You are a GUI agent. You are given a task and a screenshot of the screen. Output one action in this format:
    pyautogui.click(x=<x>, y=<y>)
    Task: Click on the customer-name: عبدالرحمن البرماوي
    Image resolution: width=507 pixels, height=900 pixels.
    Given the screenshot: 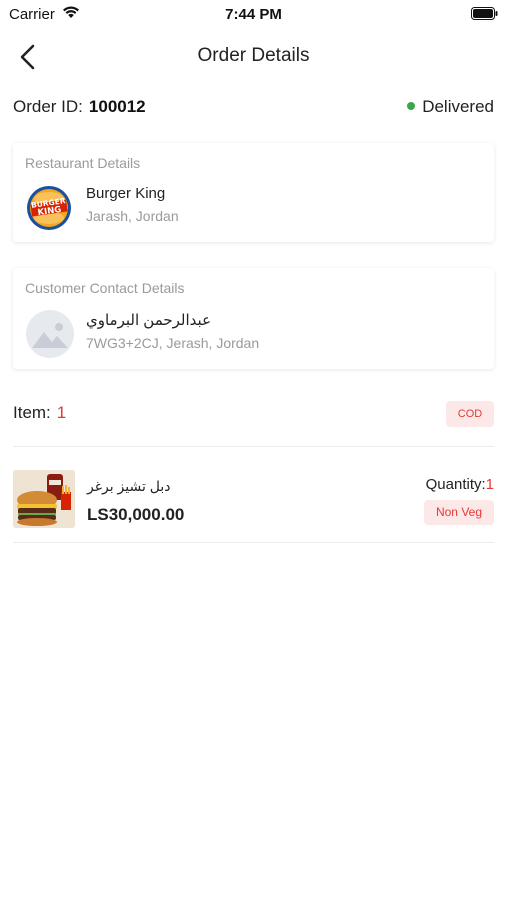 What is the action you would take?
    pyautogui.click(x=149, y=320)
    